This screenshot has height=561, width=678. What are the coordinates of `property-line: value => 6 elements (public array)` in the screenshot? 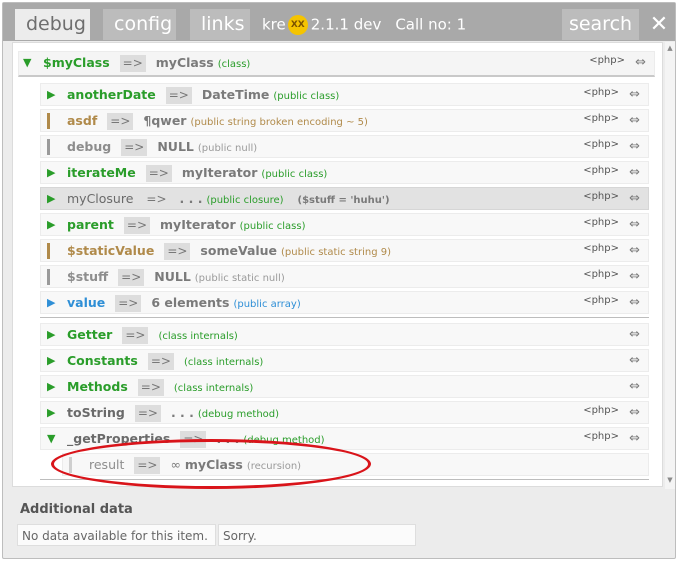 It's located at (184, 302).